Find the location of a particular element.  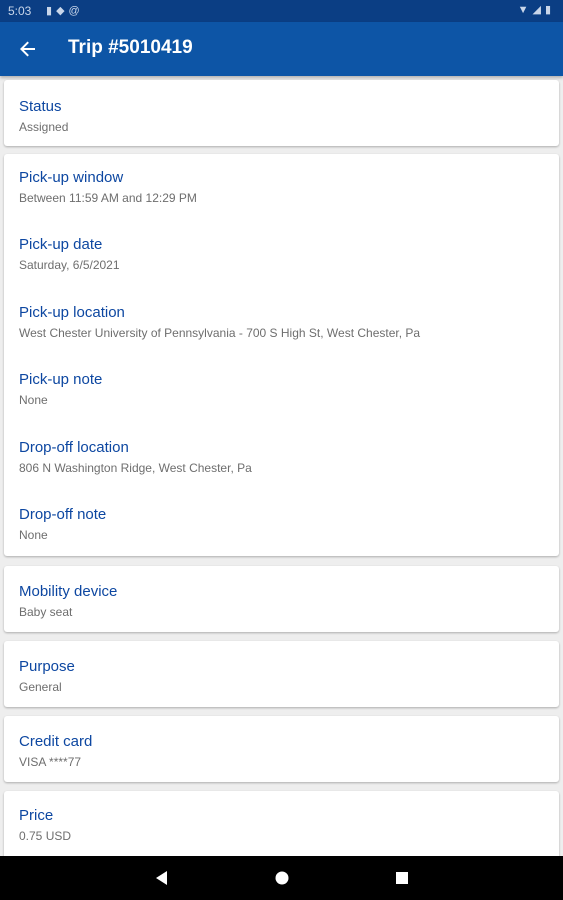

status-card: Status Assigned is located at coordinates (281, 113).